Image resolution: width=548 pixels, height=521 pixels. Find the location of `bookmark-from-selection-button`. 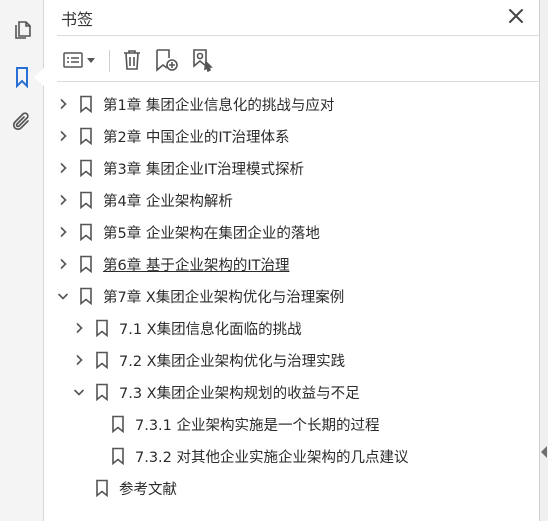

bookmark-from-selection-button is located at coordinates (202, 60).